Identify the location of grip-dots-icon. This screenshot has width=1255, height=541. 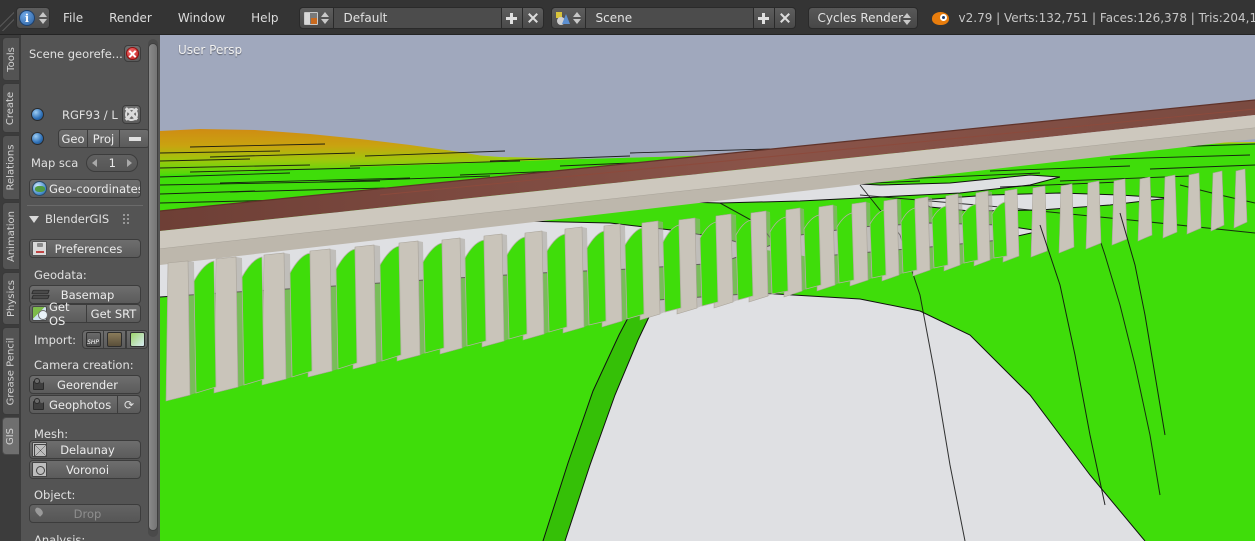
(126, 219).